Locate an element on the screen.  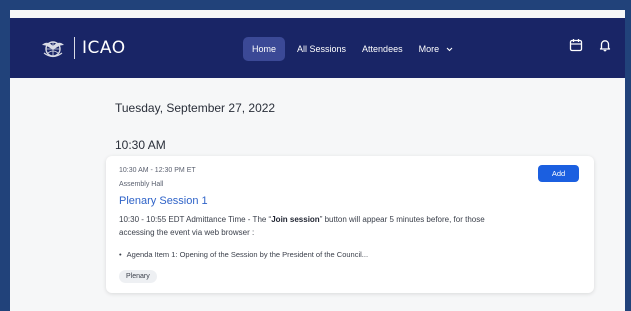
window-border-top is located at coordinates (315, 5).